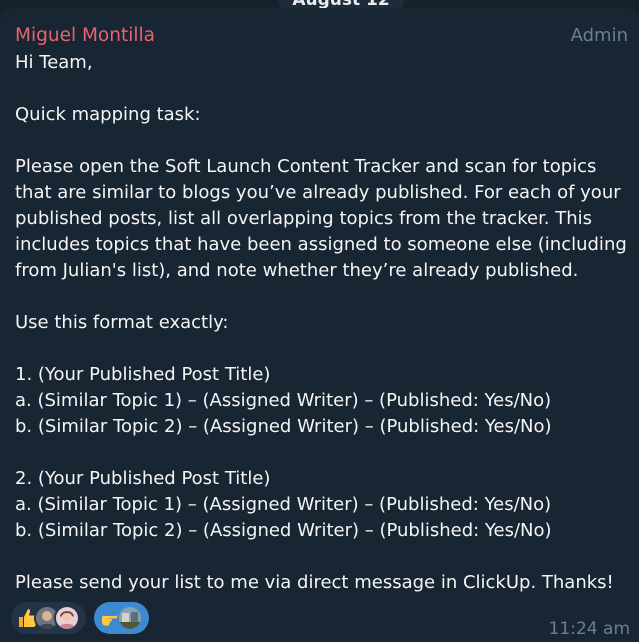  What do you see at coordinates (108, 114) in the screenshot?
I see `message-line: Quick mapping task:` at bounding box center [108, 114].